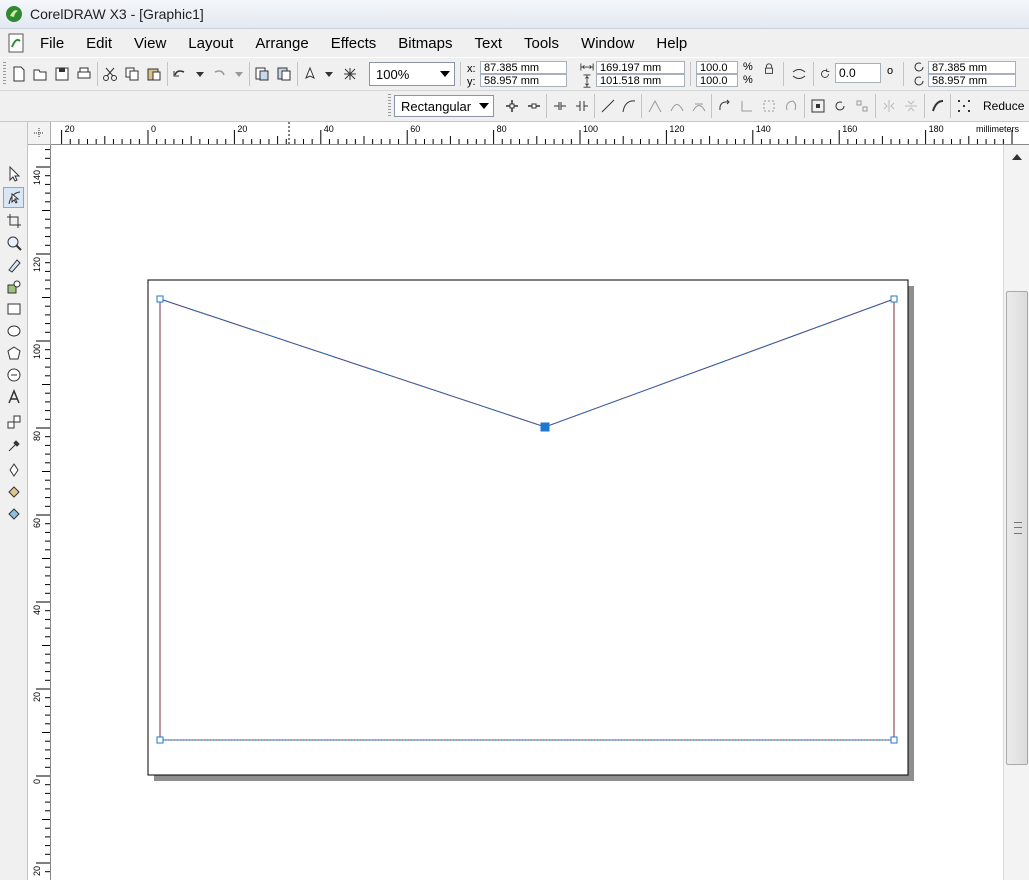 This screenshot has width=1029, height=883. What do you see at coordinates (590, 129) in the screenshot?
I see `ruler-label: 100` at bounding box center [590, 129].